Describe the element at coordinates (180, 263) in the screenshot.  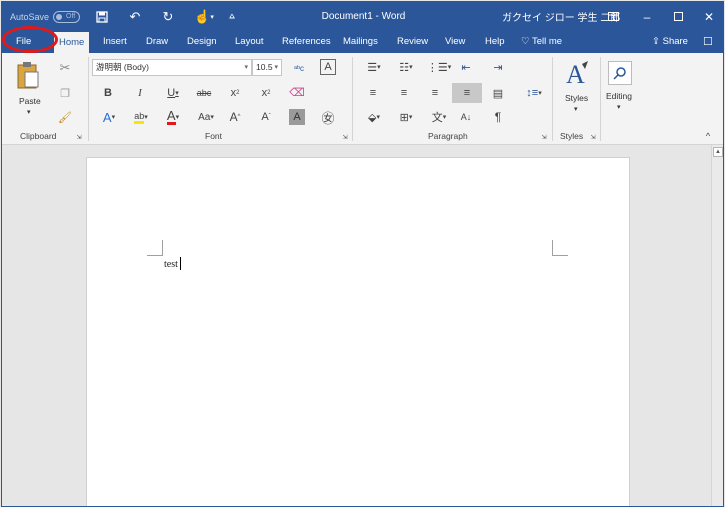
I see `text-cursor` at that location.